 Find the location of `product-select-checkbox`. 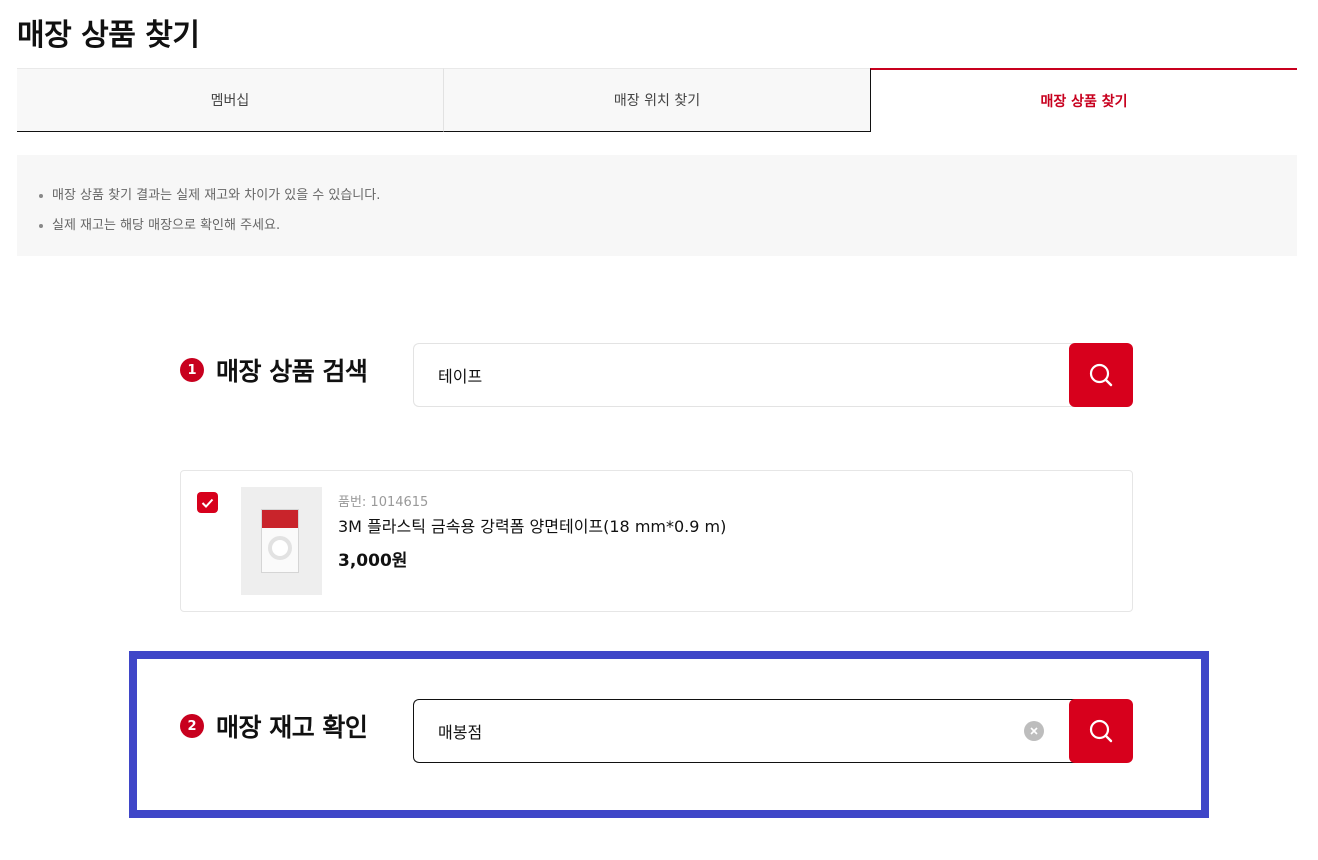

product-select-checkbox is located at coordinates (207, 502).